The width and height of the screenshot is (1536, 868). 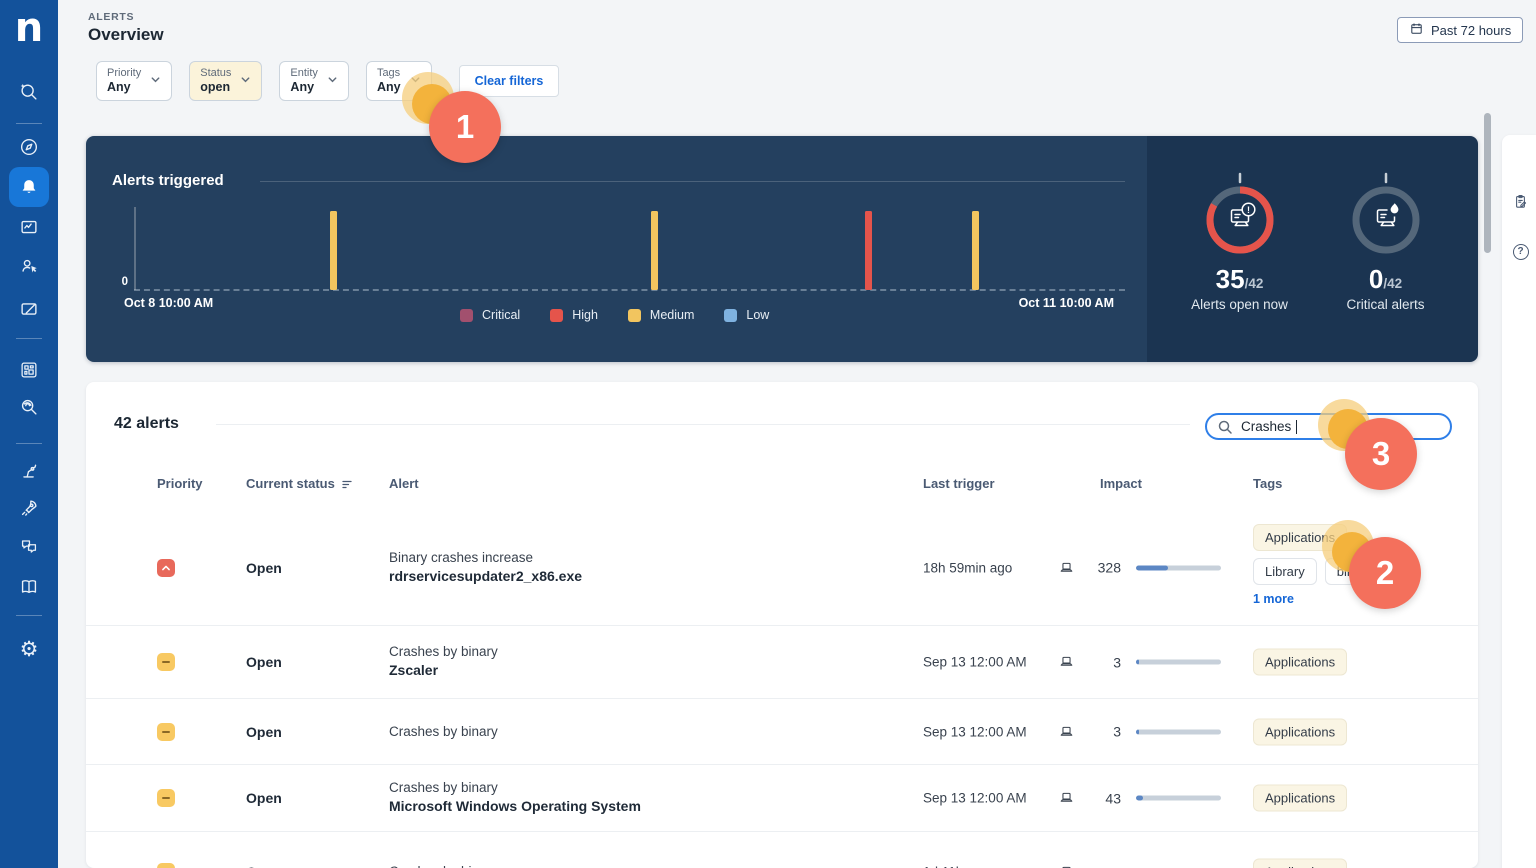 What do you see at coordinates (29, 470) in the screenshot?
I see `remote-action-arm-icon` at bounding box center [29, 470].